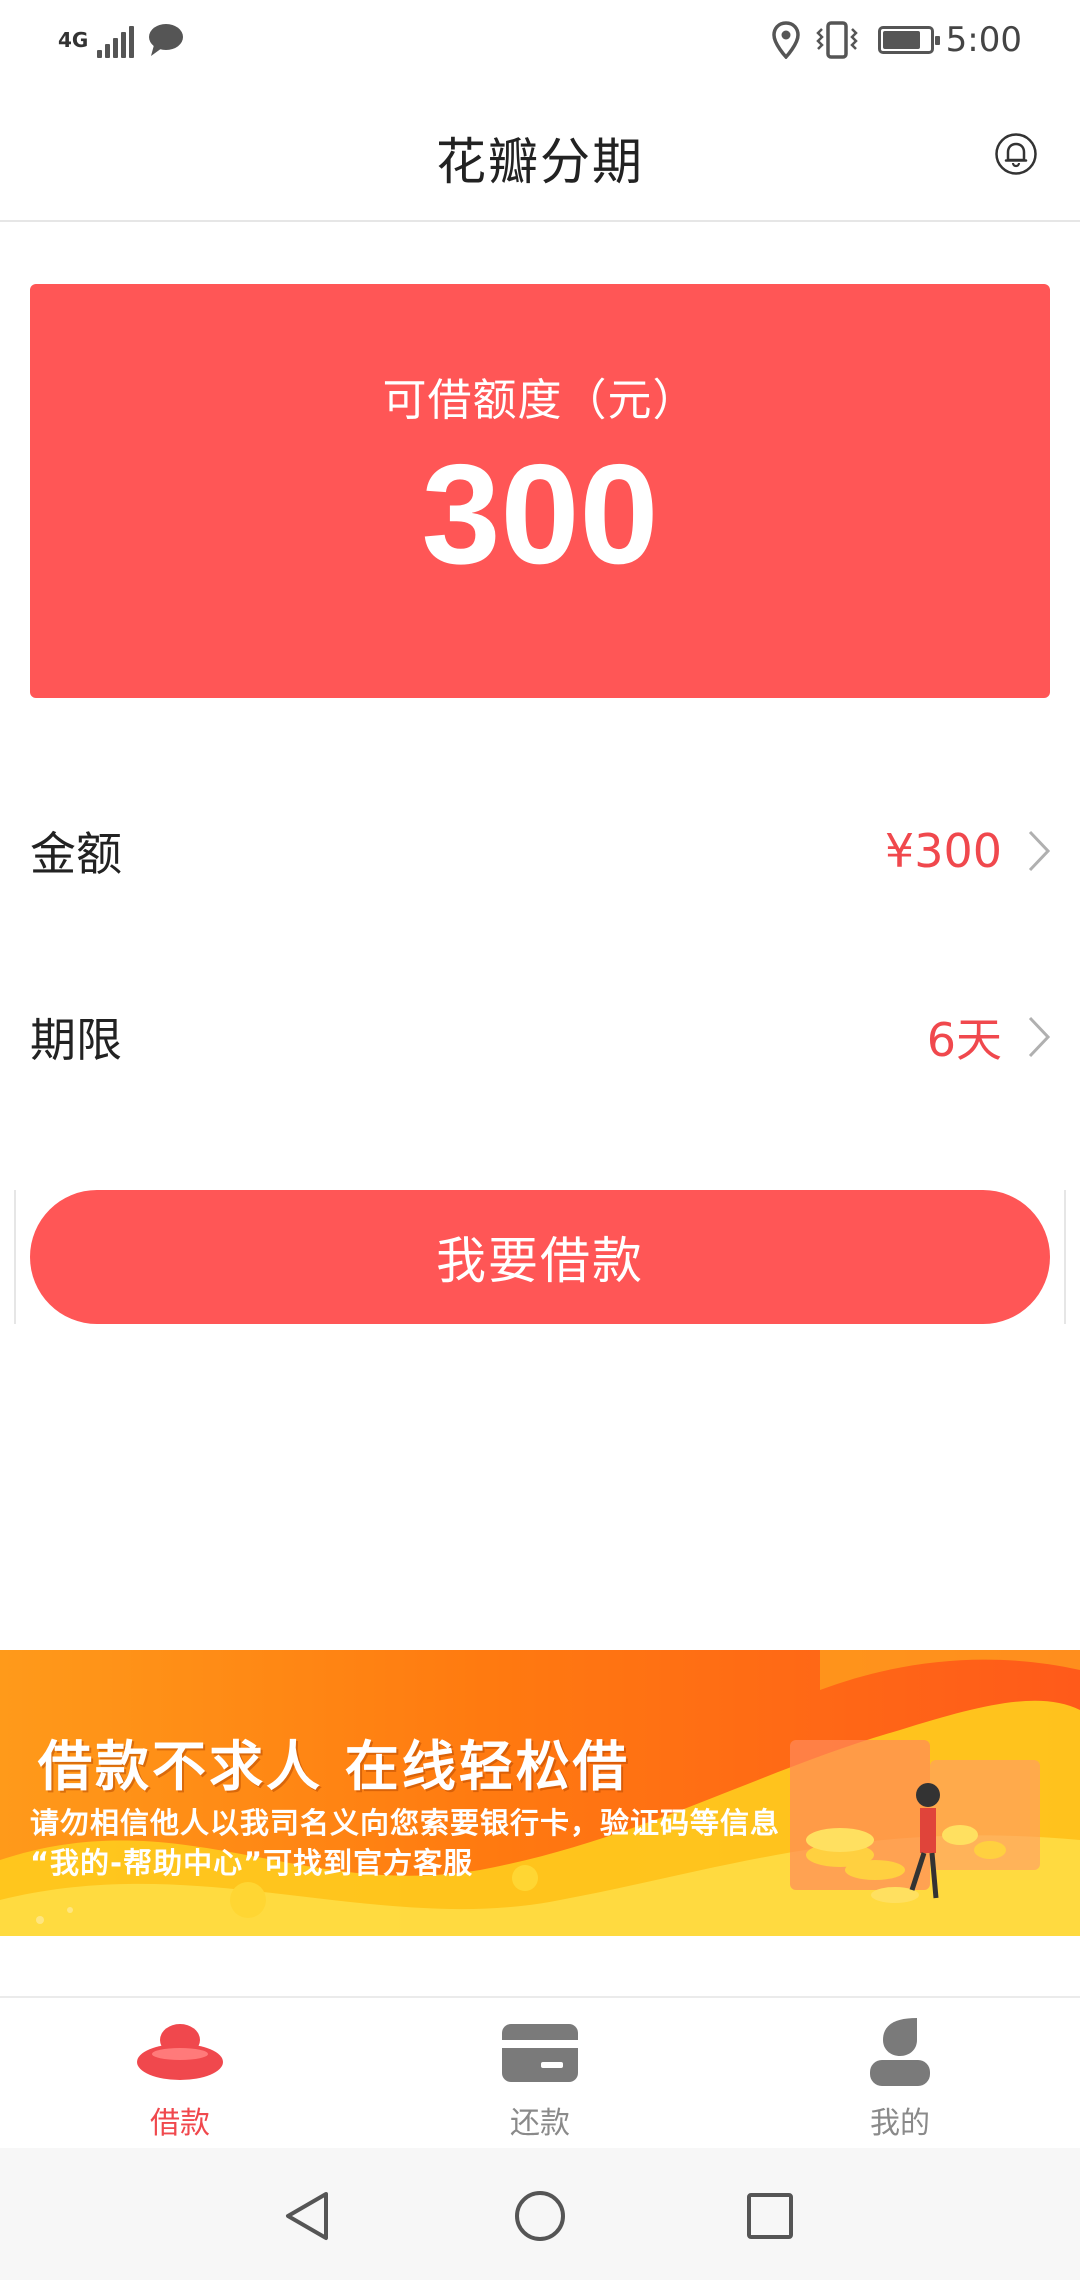  What do you see at coordinates (900, 2052) in the screenshot?
I see `user-icon` at bounding box center [900, 2052].